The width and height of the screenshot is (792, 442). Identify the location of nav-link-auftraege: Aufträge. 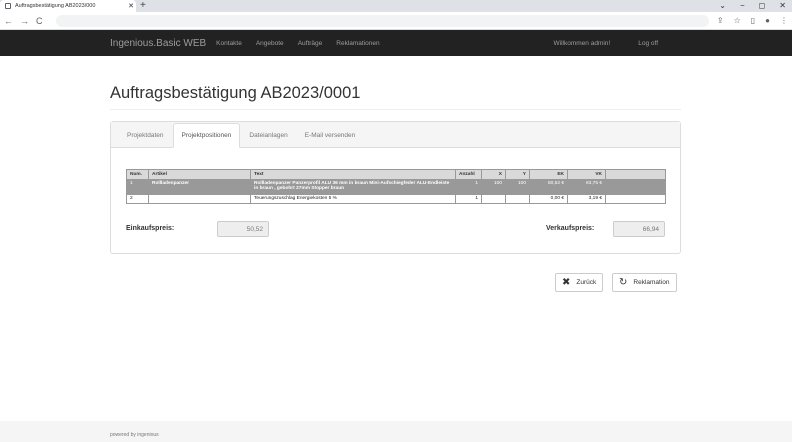
(310, 43).